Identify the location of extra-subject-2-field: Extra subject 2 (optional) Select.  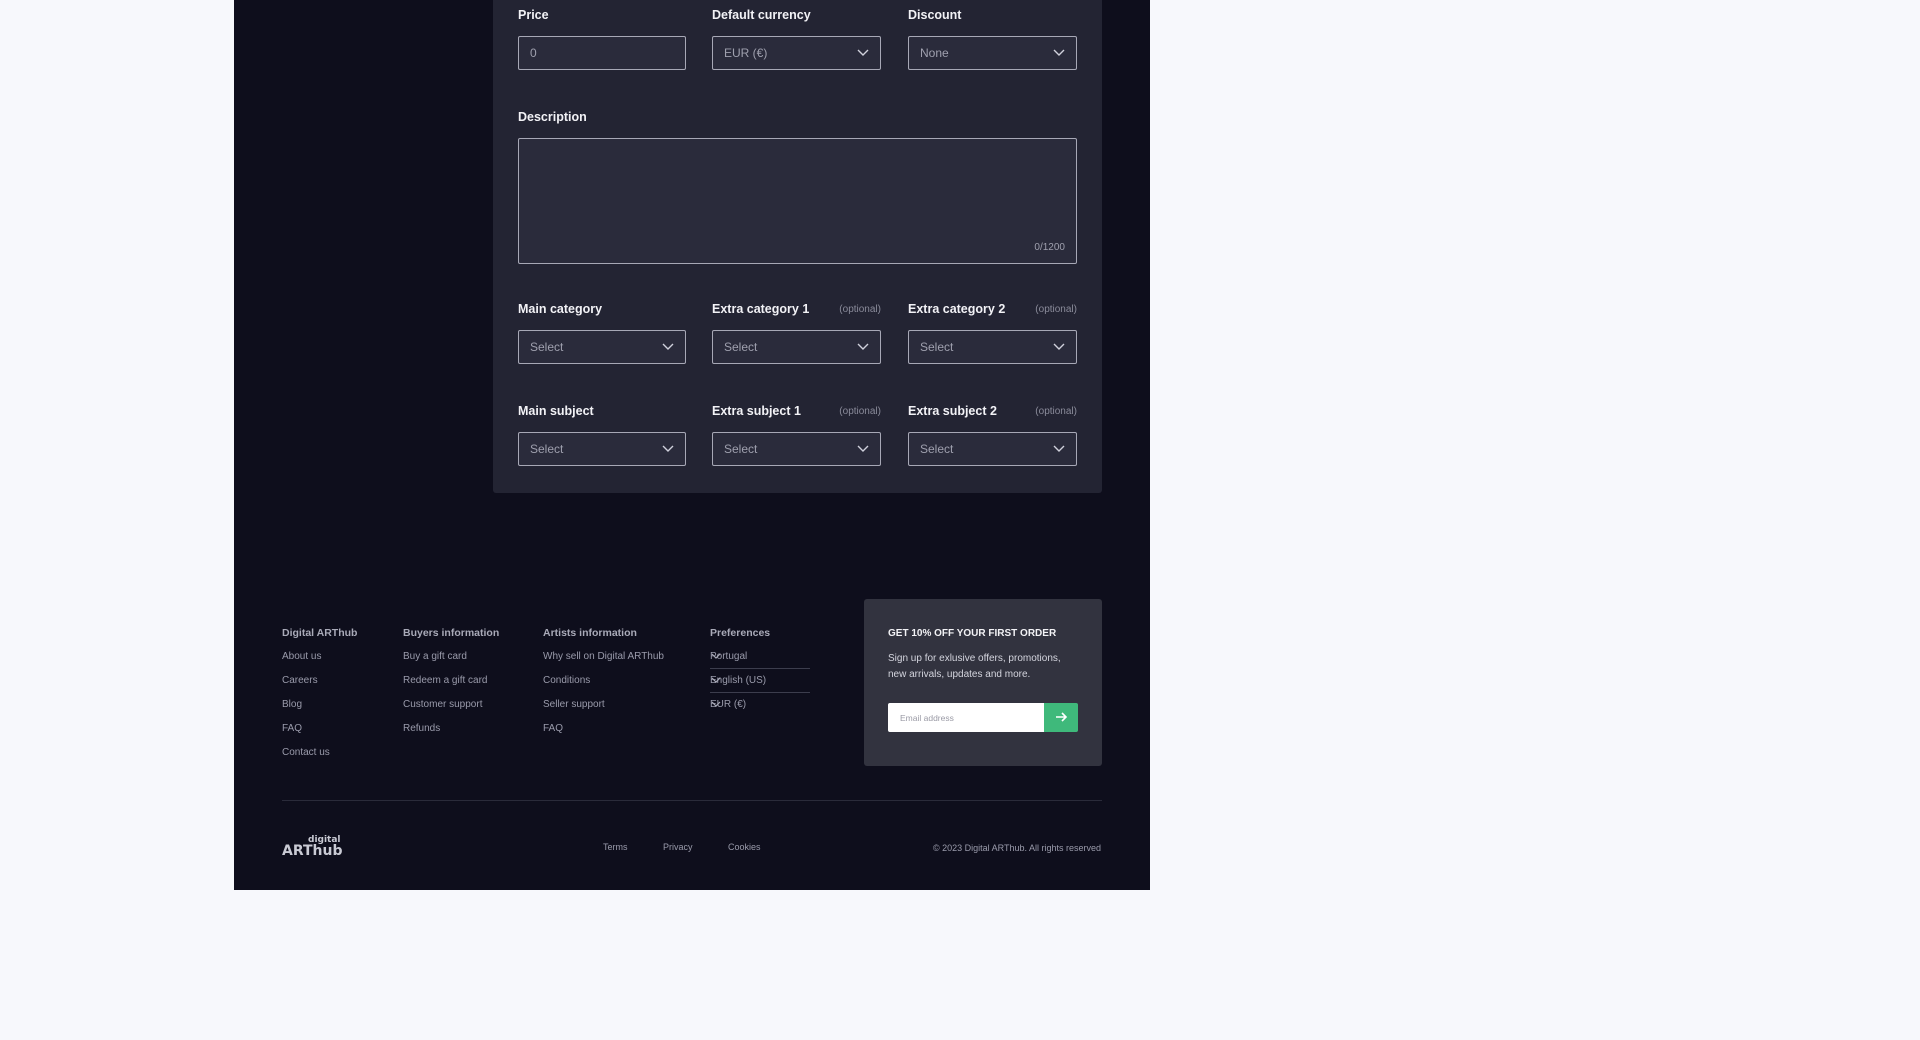
(992, 436).